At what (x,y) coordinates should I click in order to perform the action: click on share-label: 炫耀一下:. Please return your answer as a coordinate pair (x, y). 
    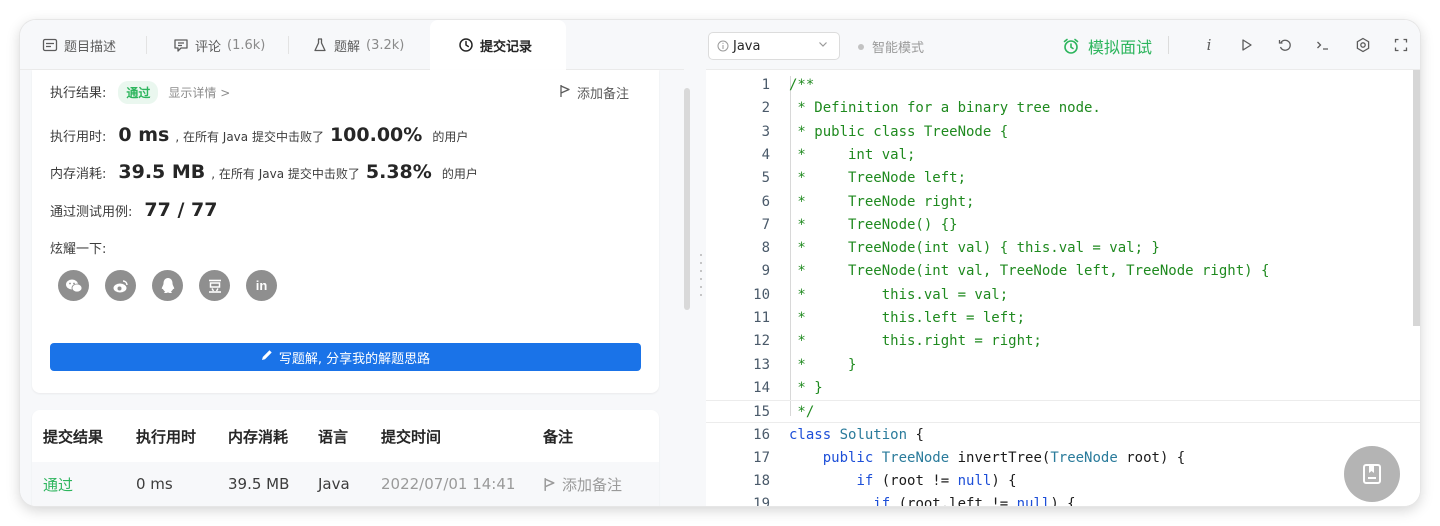
    Looking at the image, I should click on (78, 249).